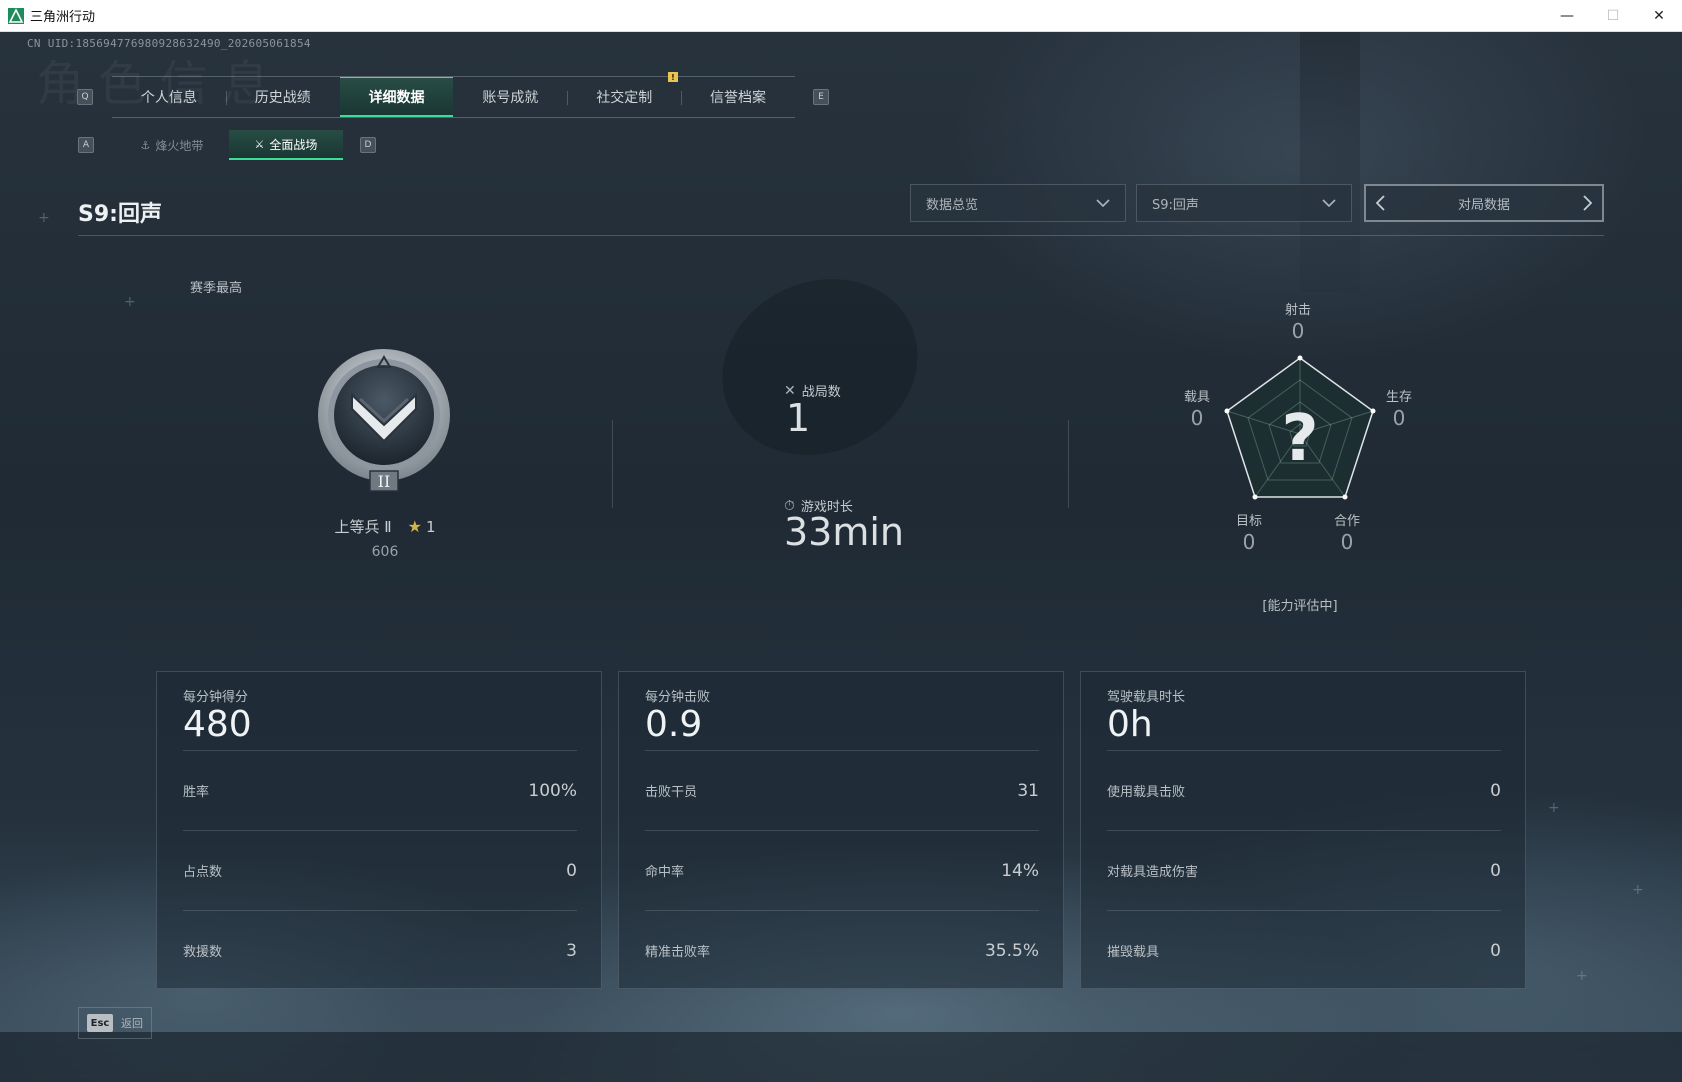 This screenshot has width=1682, height=1082. Describe the element at coordinates (216, 288) in the screenshot. I see `season-best-label: 赛季最高` at that location.